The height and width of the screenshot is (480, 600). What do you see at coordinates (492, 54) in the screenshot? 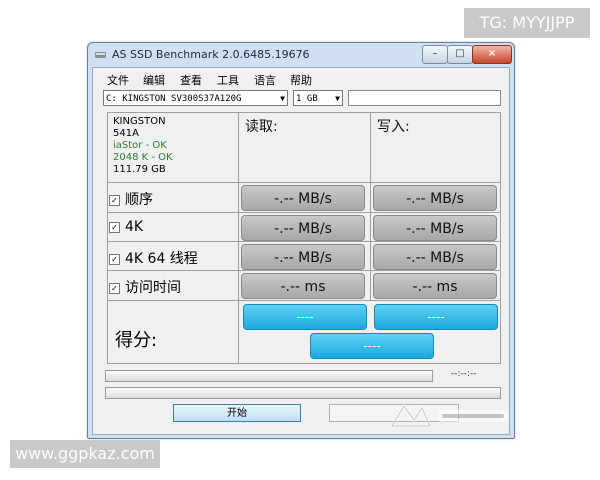
I see `close-icon: ×` at bounding box center [492, 54].